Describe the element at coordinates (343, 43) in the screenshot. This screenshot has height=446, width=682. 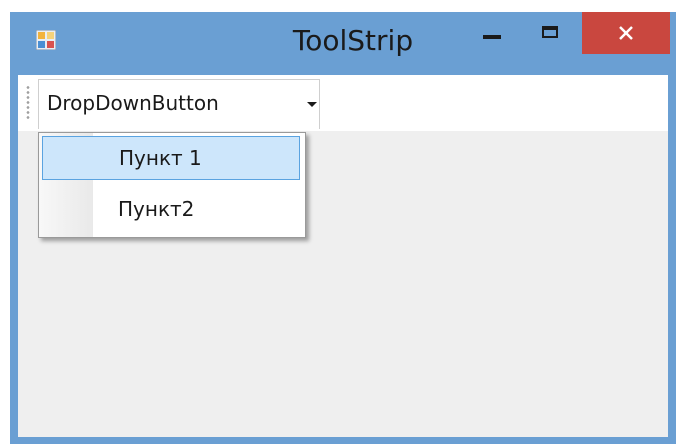
I see `title-bar: ToolStrip` at that location.